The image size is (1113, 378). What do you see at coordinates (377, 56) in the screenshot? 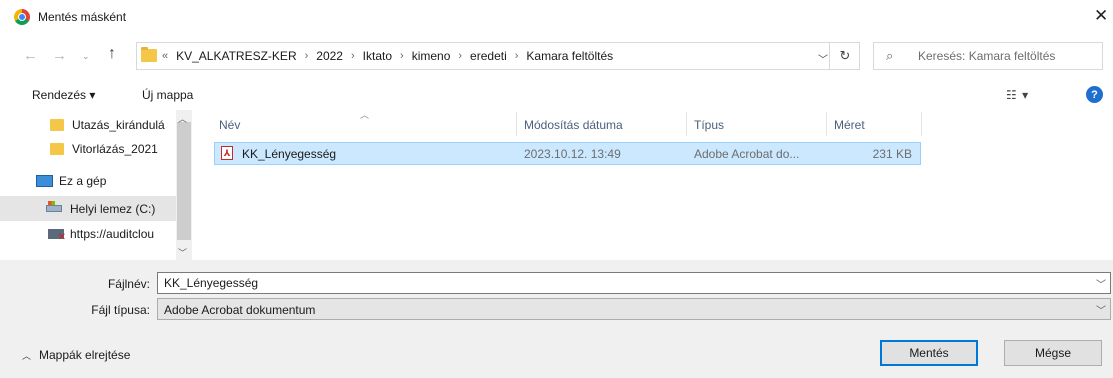
I see `breadcrumb-item: Iktato` at bounding box center [377, 56].